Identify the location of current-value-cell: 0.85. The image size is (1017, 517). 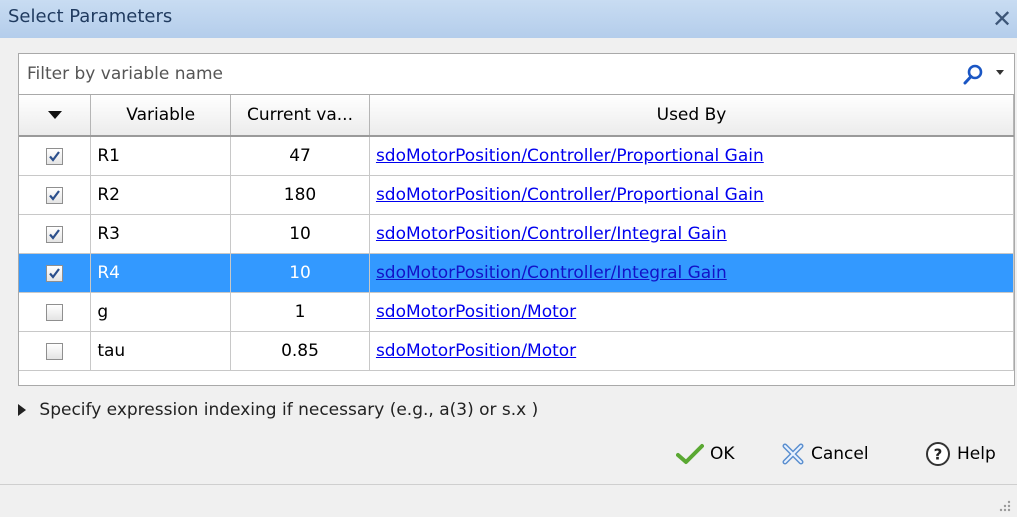
(300, 351).